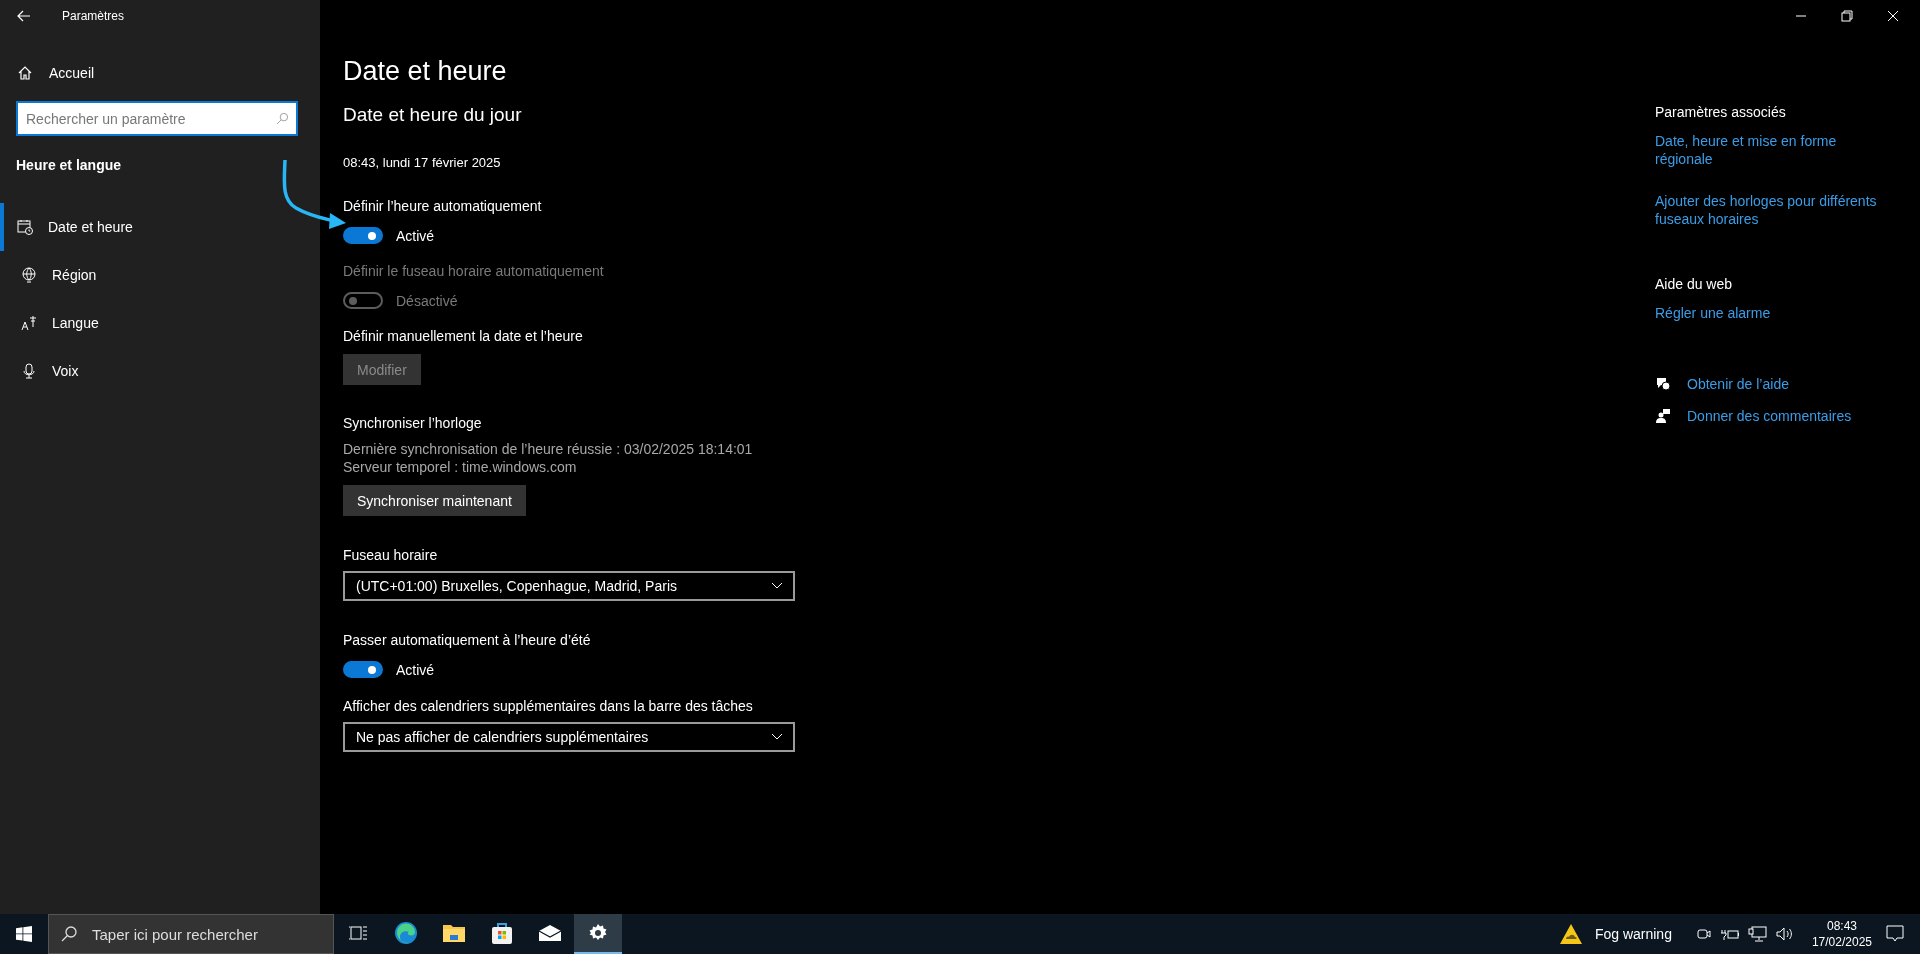 Image resolution: width=1920 pixels, height=954 pixels. I want to click on setting-label: Afficher des calendriers supplémentaires dans la barre des tâches, so click(548, 706).